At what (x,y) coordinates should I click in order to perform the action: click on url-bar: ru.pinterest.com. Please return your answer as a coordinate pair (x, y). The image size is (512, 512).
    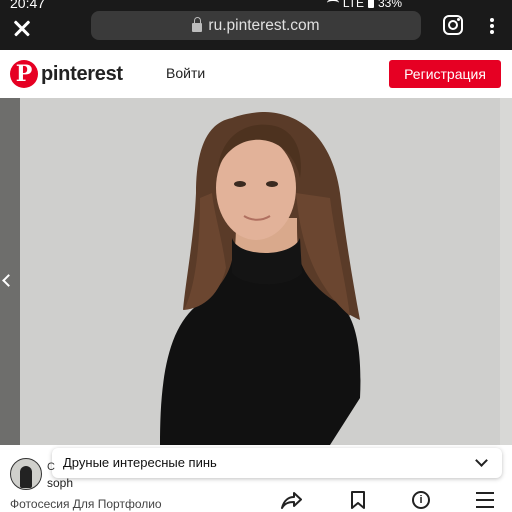
    Looking at the image, I should click on (256, 25).